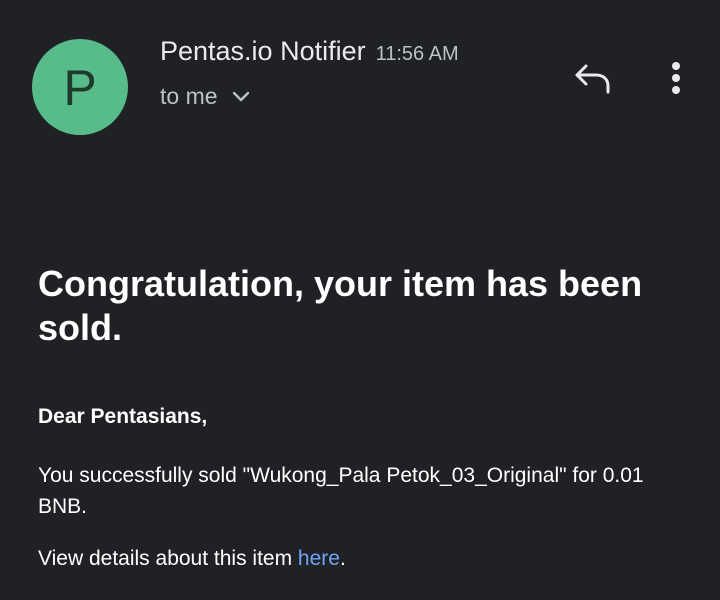  I want to click on sender-name: Pentas.io Notifier, so click(263, 51).